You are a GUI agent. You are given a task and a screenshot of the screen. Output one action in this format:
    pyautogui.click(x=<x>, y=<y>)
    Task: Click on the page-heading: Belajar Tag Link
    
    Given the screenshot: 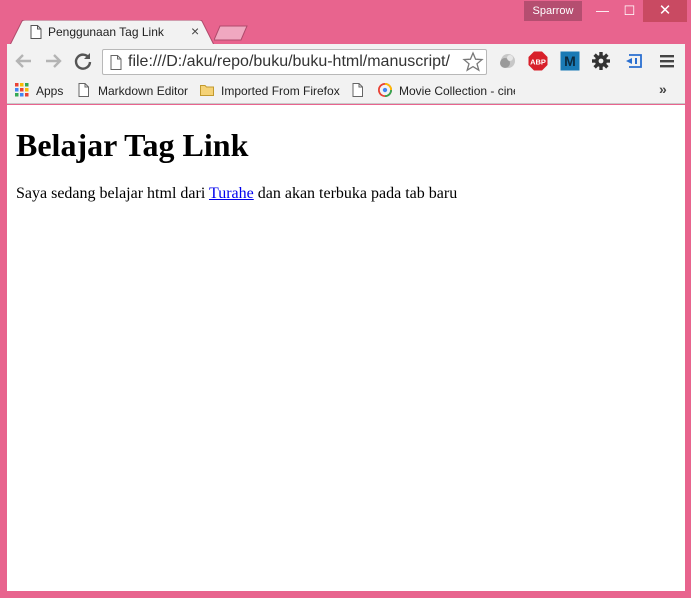 What is the action you would take?
    pyautogui.click(x=132, y=145)
    